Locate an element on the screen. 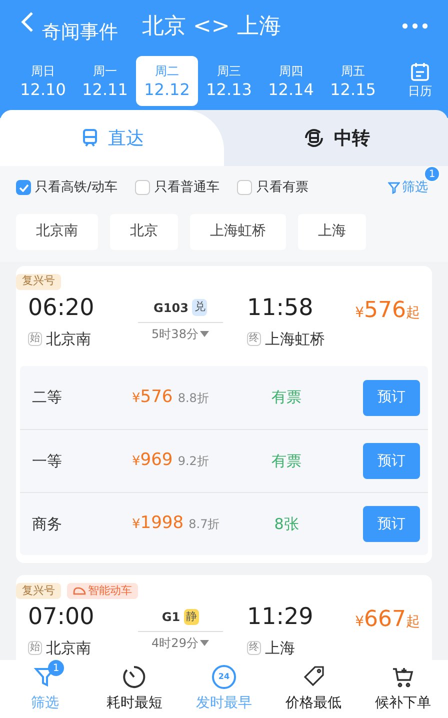 The image size is (448, 718). seat-class: 一等 is located at coordinates (47, 461).